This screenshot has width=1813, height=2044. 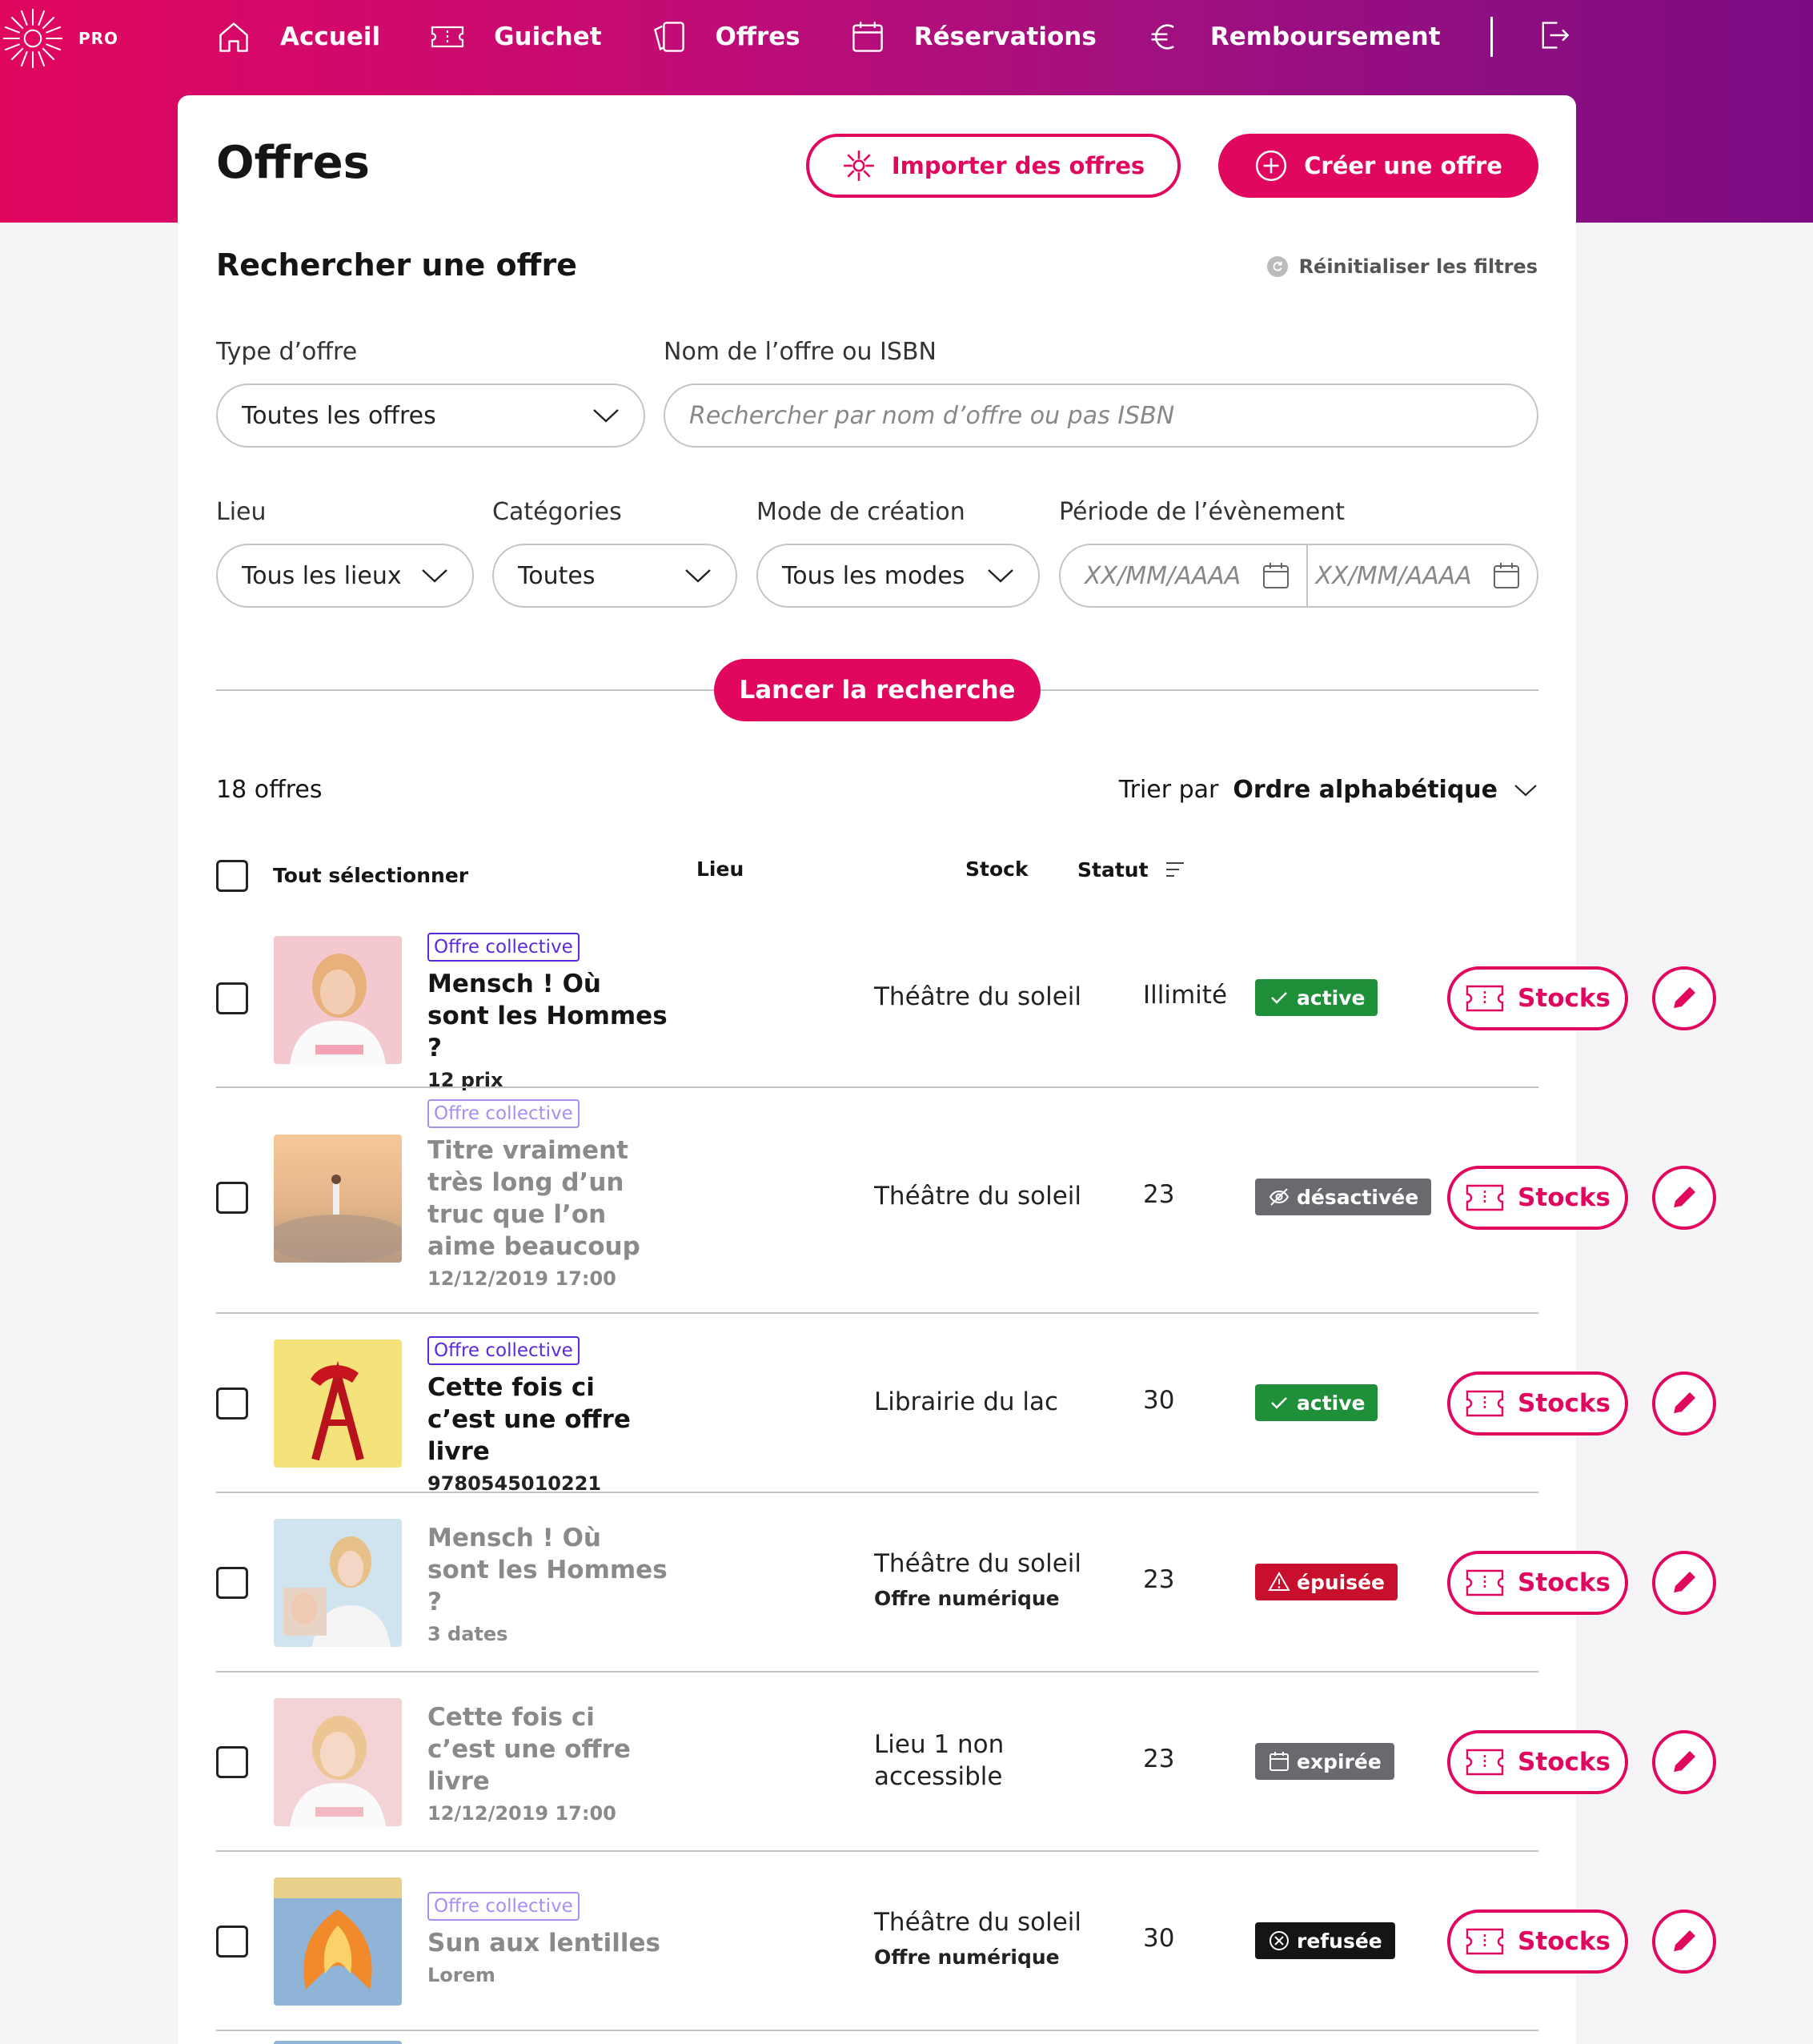 What do you see at coordinates (1419, 575) in the screenshot?
I see `date-end-input: XX/MM/AAAA` at bounding box center [1419, 575].